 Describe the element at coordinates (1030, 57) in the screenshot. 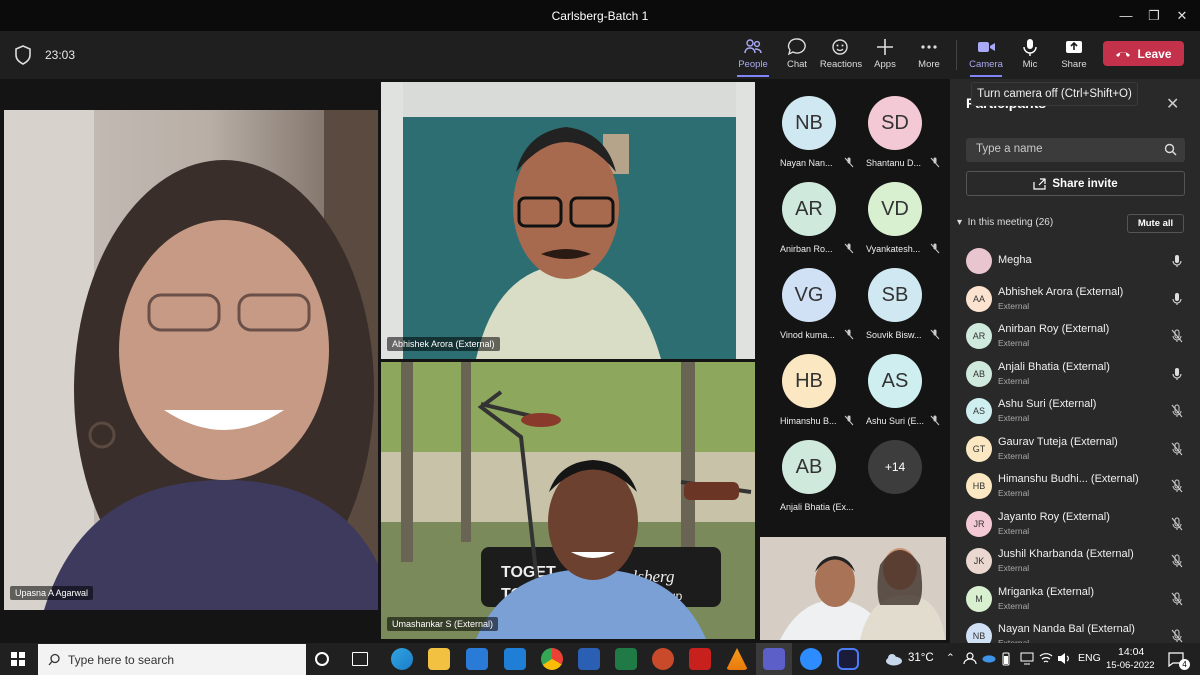

I see `mic-button: Mic` at that location.